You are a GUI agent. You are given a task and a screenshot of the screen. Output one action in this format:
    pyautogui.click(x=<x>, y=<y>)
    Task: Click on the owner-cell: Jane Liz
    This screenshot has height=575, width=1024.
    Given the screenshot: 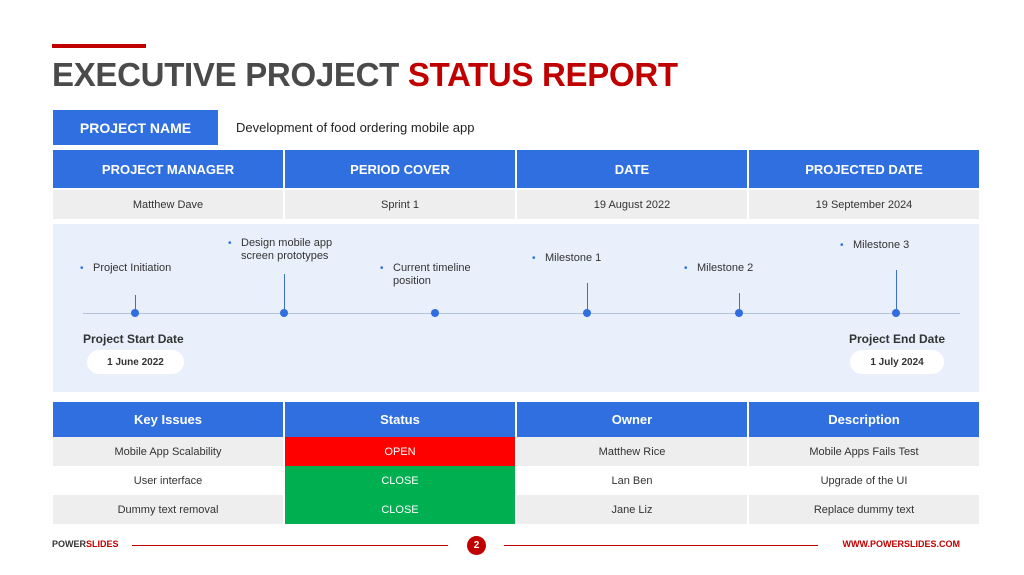 What is the action you would take?
    pyautogui.click(x=632, y=509)
    